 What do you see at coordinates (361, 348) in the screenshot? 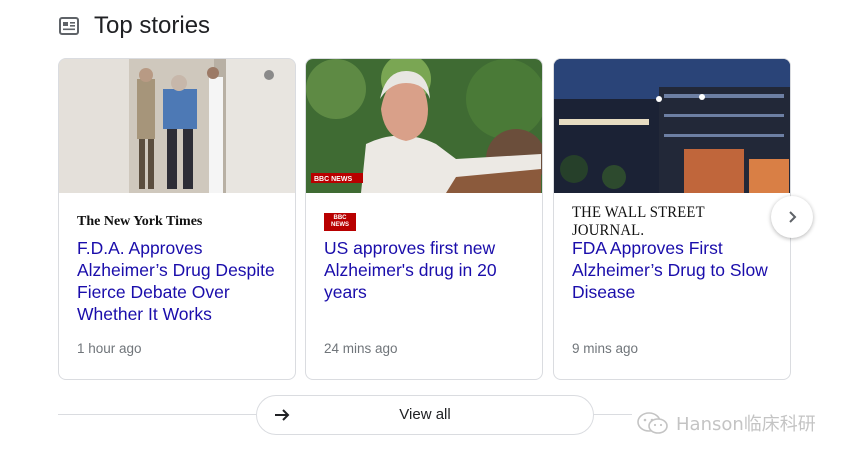
I see `story-time: 24 mins ago` at bounding box center [361, 348].